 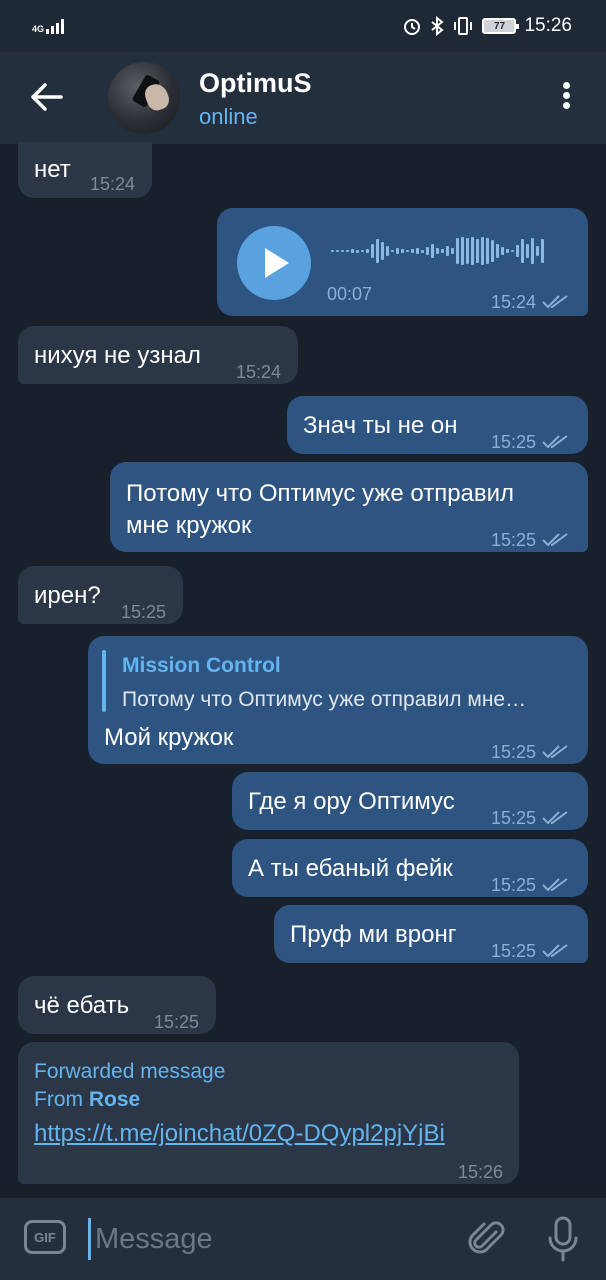 I want to click on chat-status: online, so click(x=228, y=116).